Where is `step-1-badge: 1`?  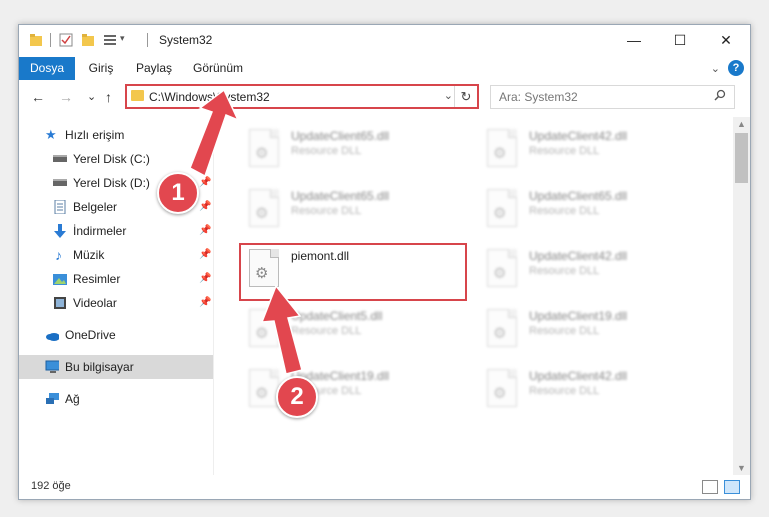
step-1-badge: 1 is located at coordinates (178, 193).